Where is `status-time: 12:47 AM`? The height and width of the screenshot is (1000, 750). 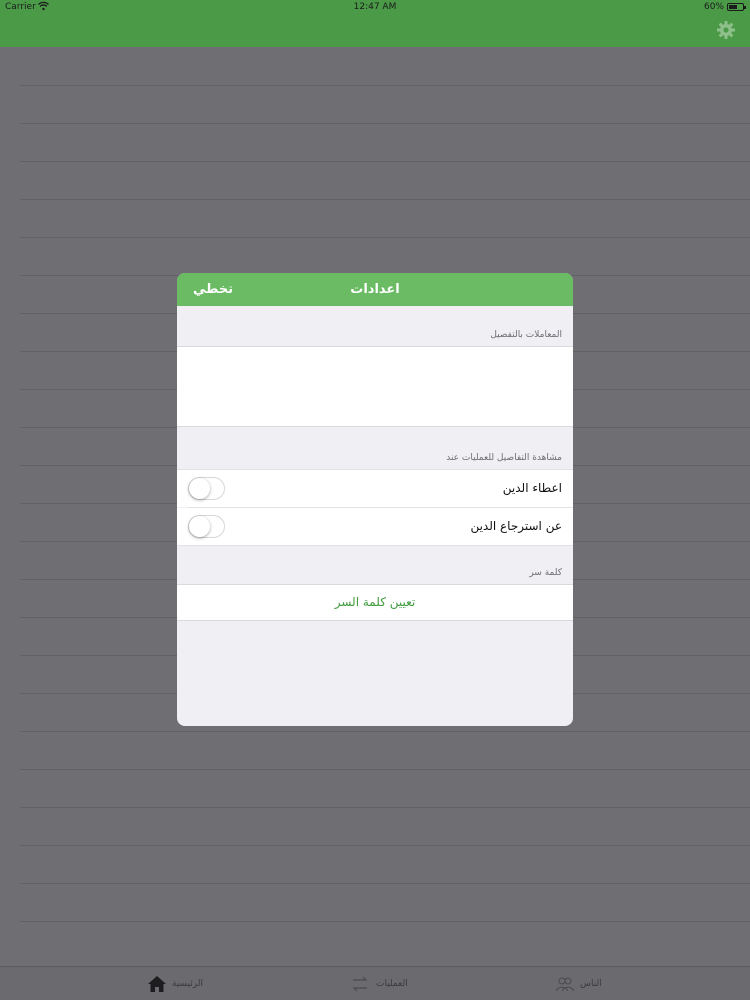 status-time: 12:47 AM is located at coordinates (375, 7).